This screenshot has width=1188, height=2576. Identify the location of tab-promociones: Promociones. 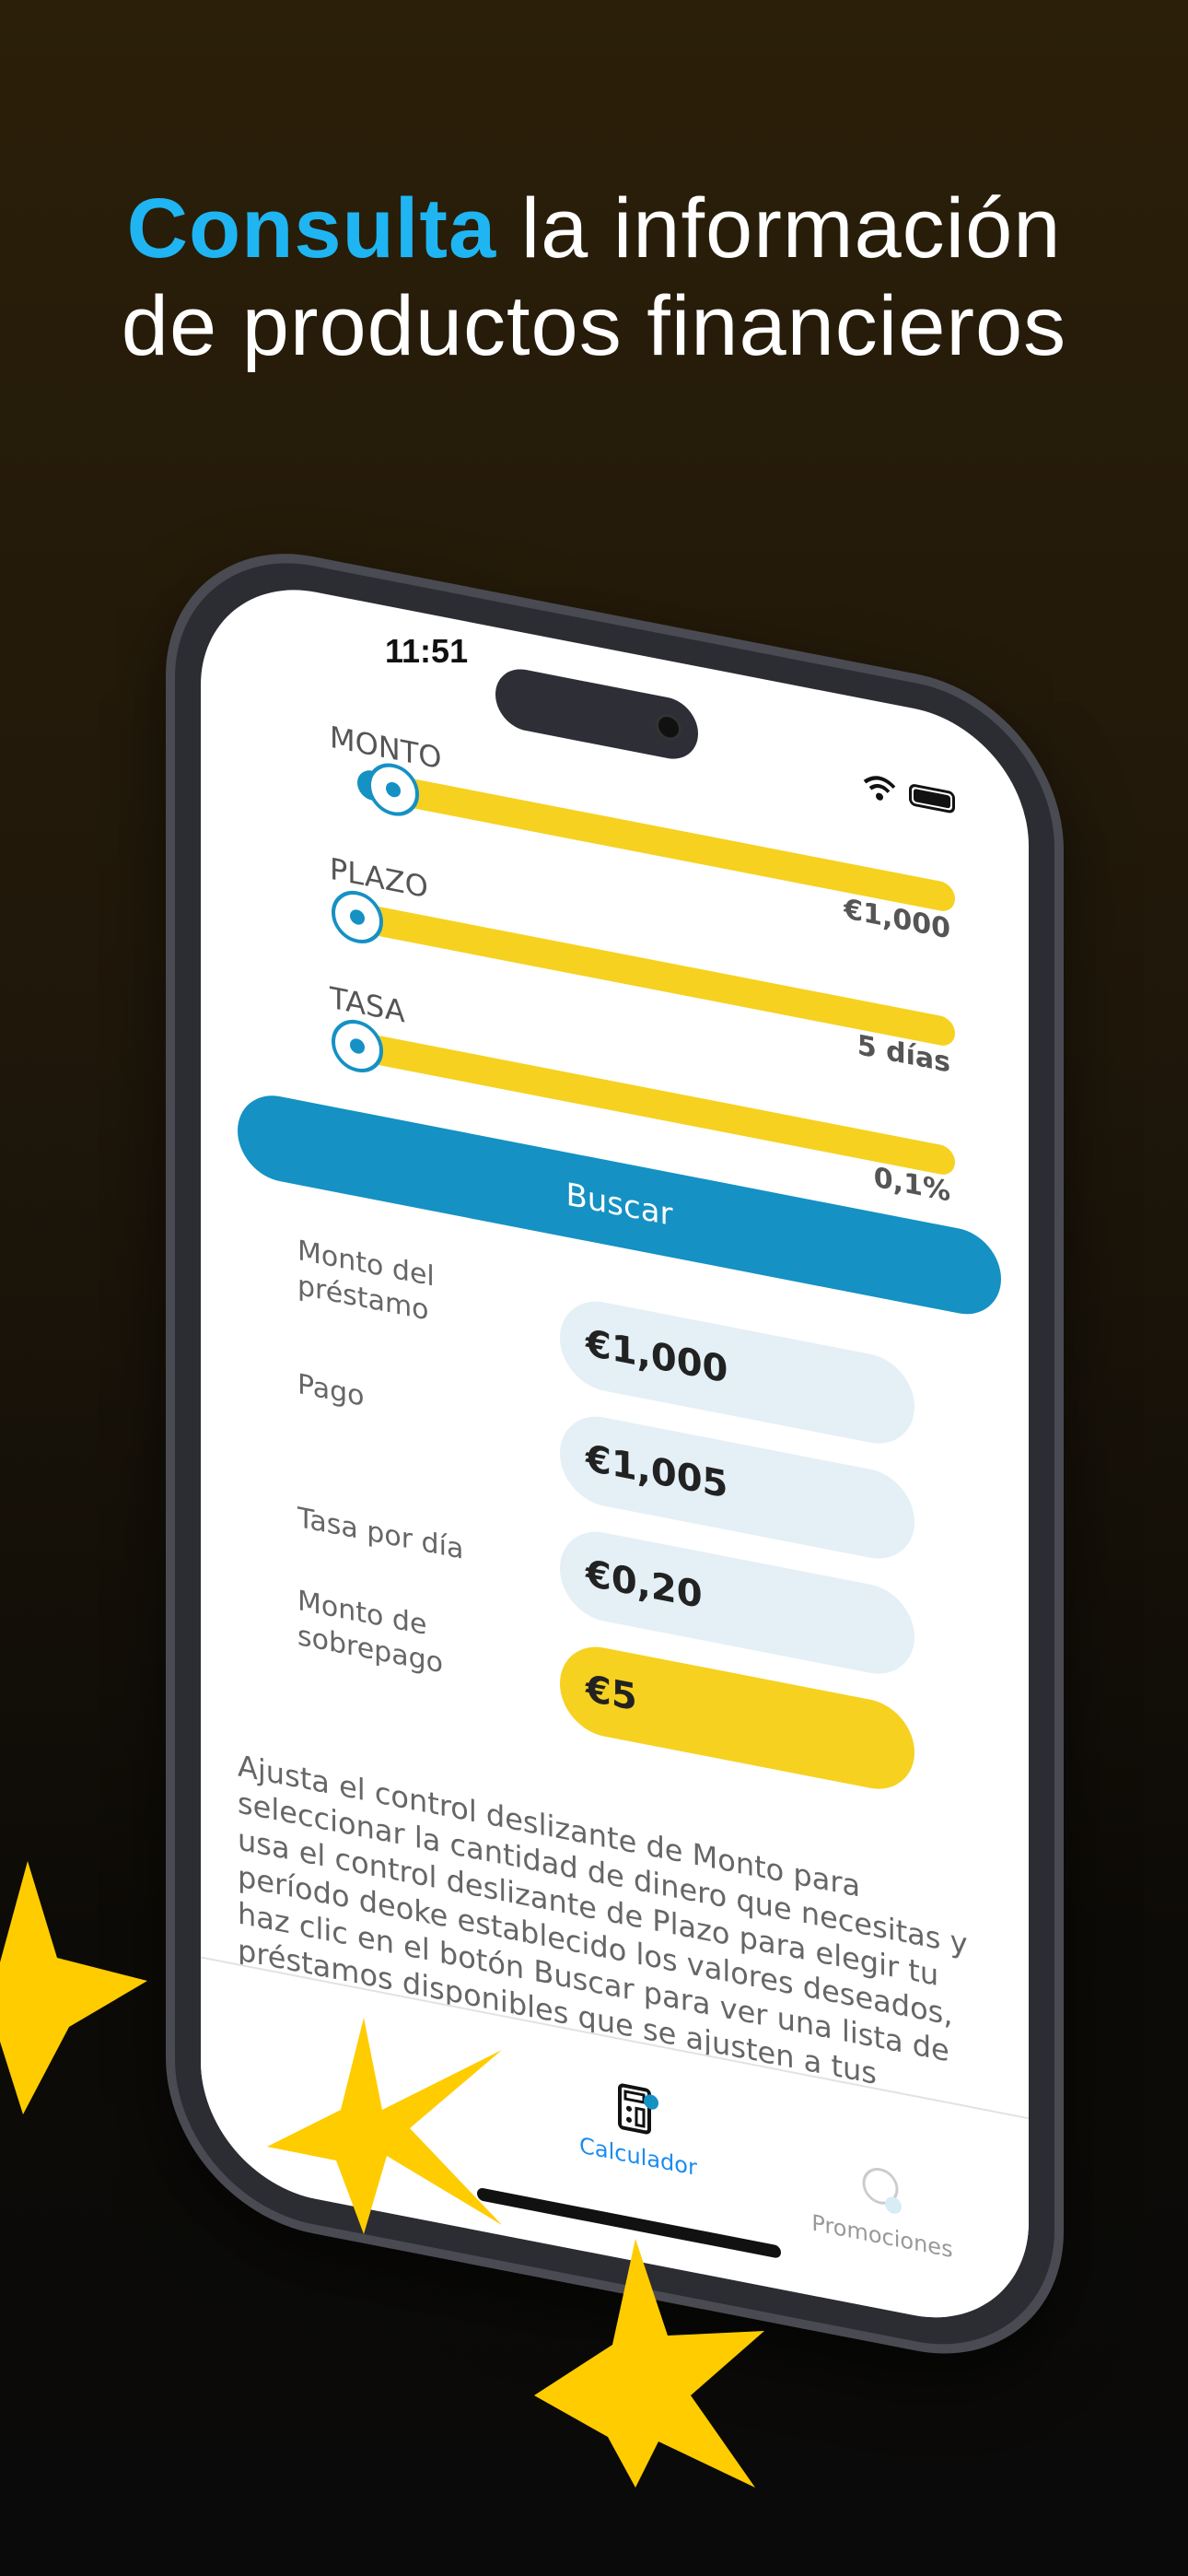
(882, 2207).